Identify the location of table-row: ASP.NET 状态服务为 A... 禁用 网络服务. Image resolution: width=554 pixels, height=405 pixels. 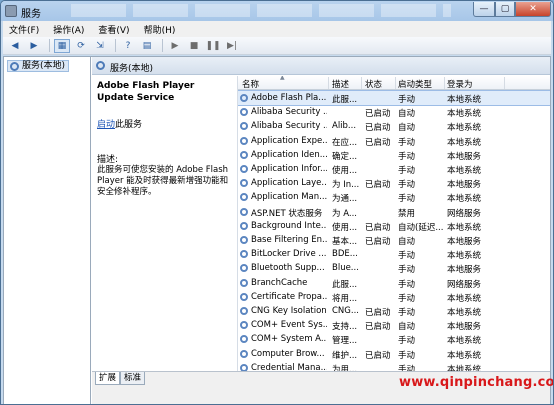
(394, 212).